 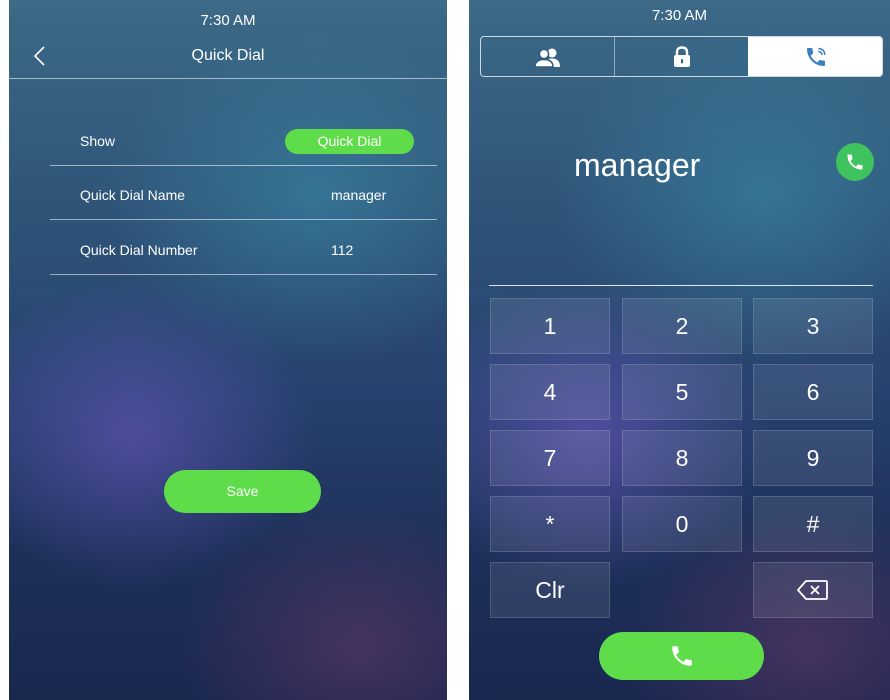 I want to click on key-hash: #, so click(x=813, y=524).